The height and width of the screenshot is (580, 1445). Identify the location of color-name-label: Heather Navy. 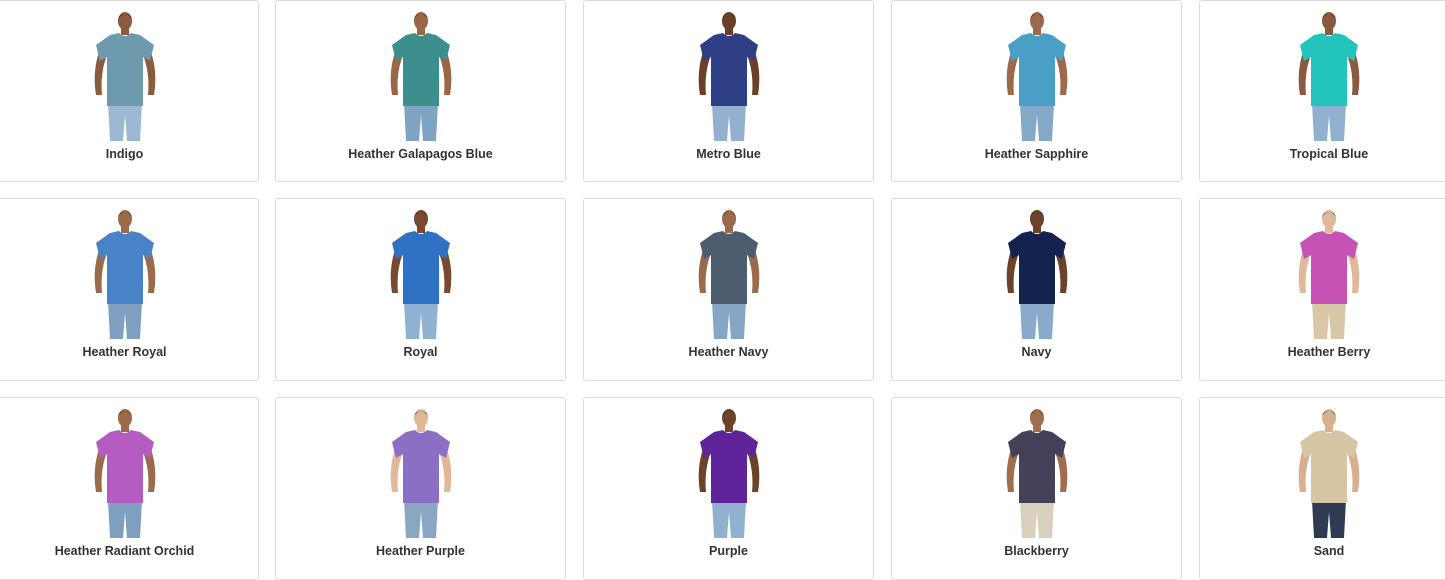
(728, 352).